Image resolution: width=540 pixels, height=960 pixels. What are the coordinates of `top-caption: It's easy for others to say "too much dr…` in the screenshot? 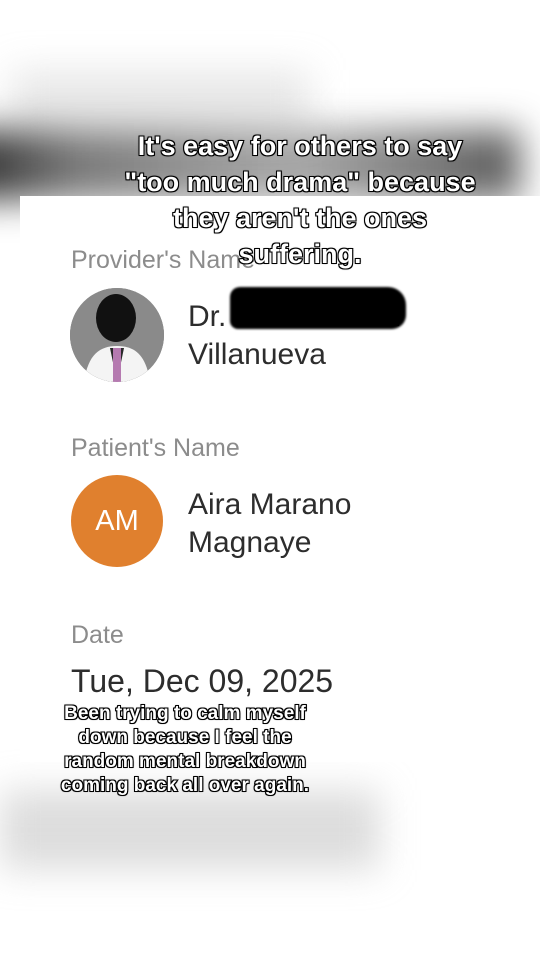 It's located at (299, 200).